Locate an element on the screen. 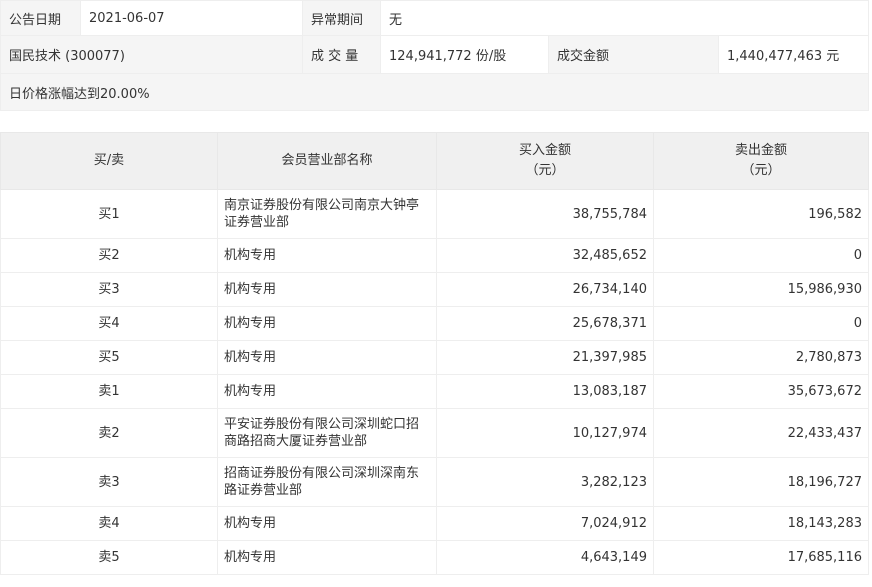 The height and width of the screenshot is (587, 872). table-row: 卖5 机构专用 4,643,149 17,685,116 is located at coordinates (434, 557).